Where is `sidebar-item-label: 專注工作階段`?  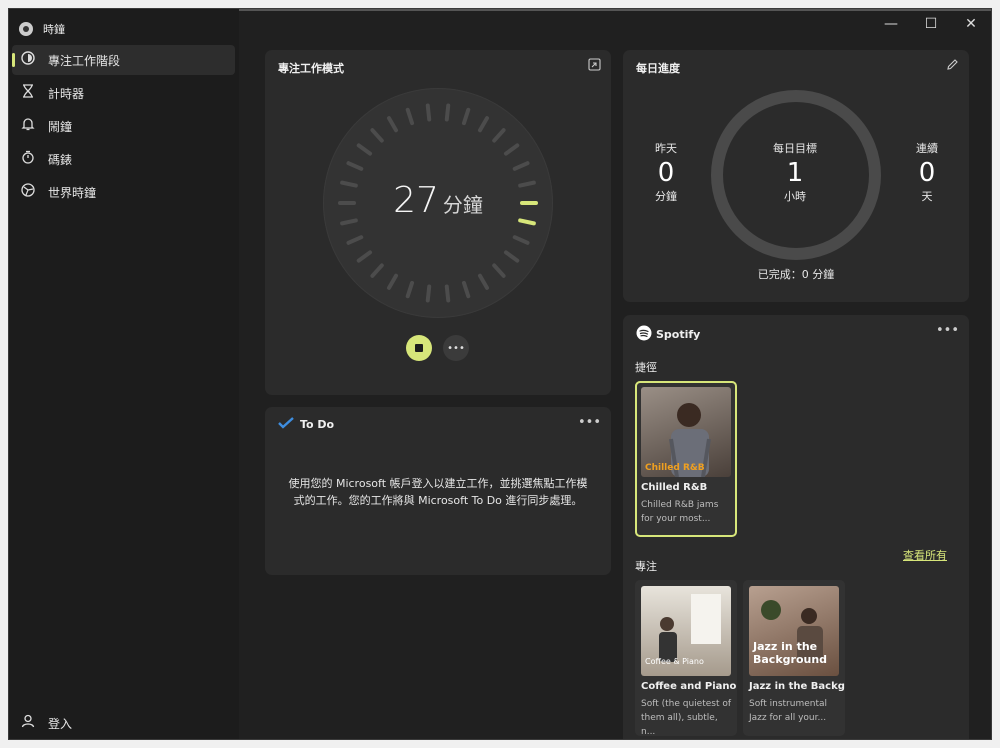
sidebar-item-label: 專注工作階段 is located at coordinates (84, 60).